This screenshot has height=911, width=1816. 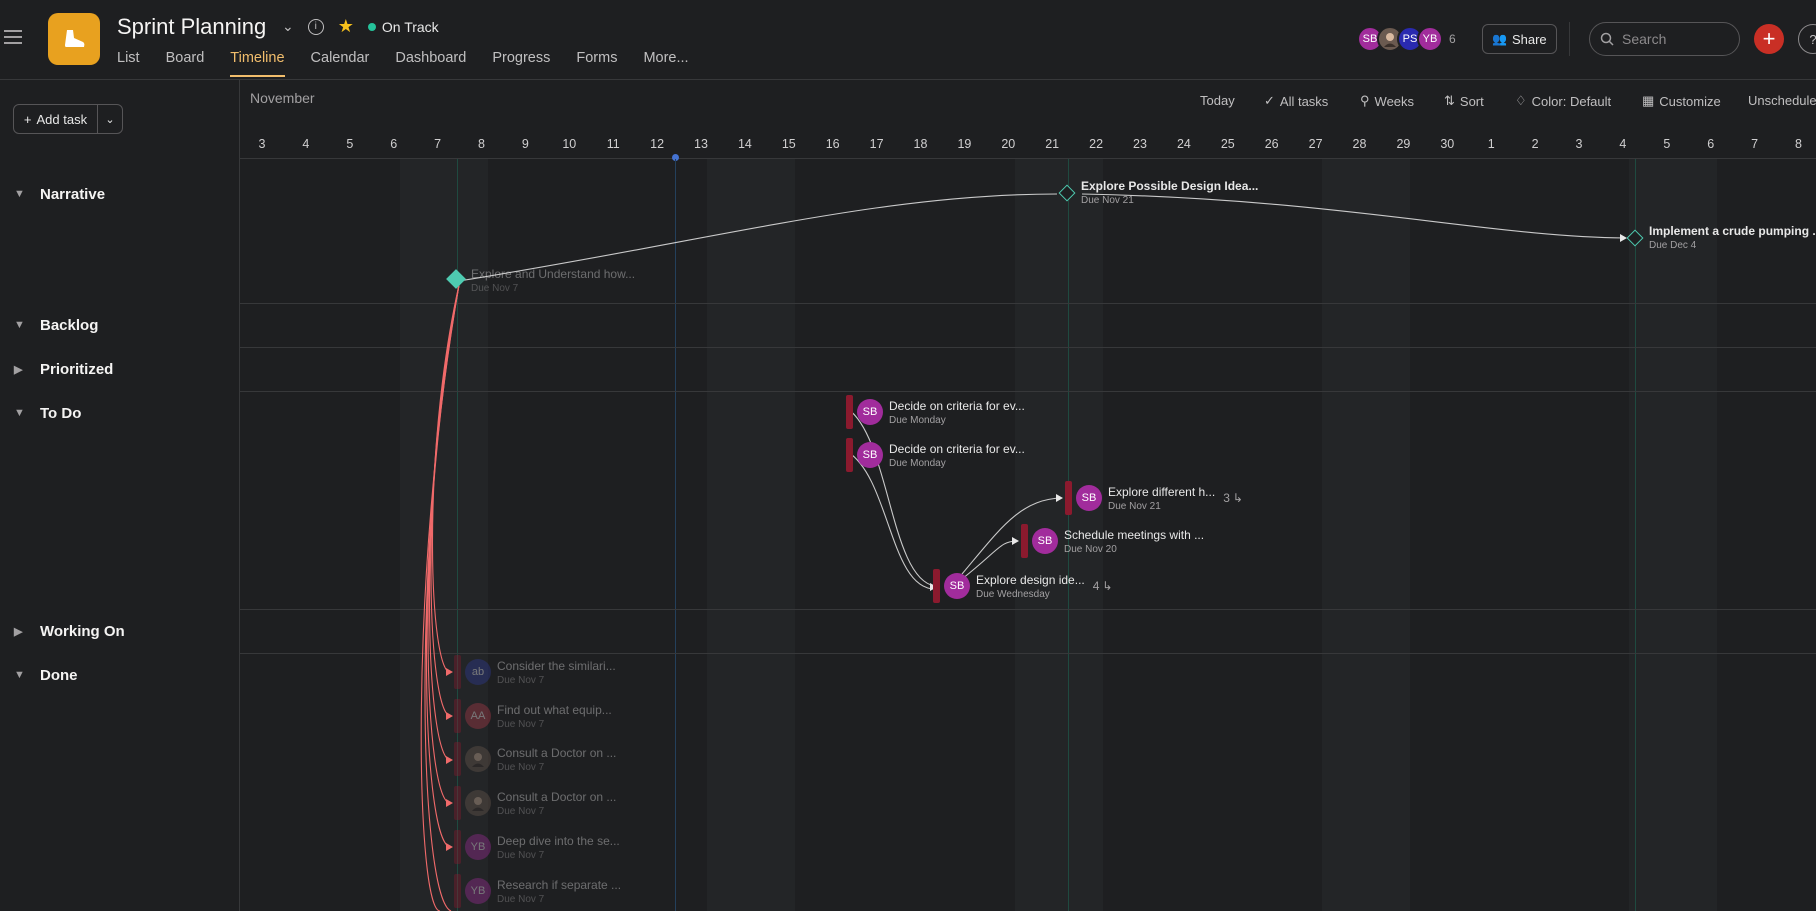 What do you see at coordinates (478, 716) in the screenshot?
I see `avatar: AA` at bounding box center [478, 716].